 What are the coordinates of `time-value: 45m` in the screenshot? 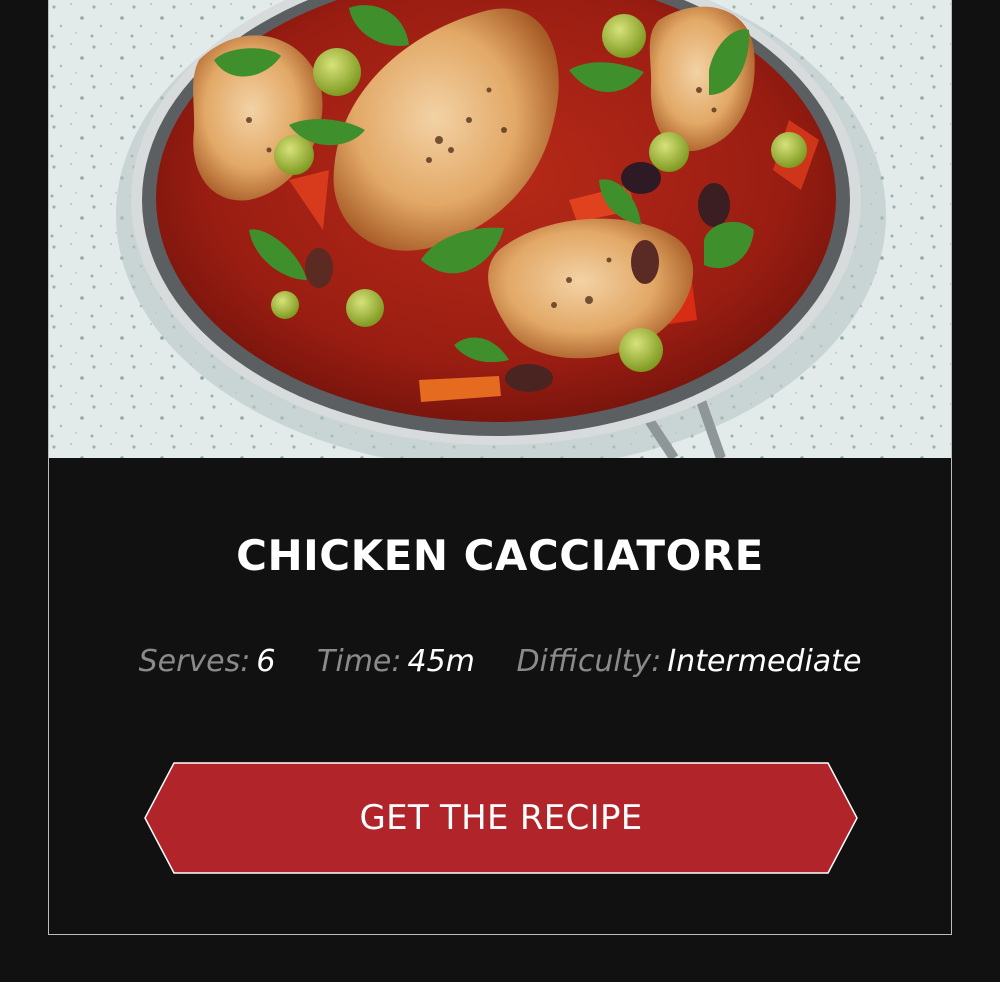 It's located at (441, 661).